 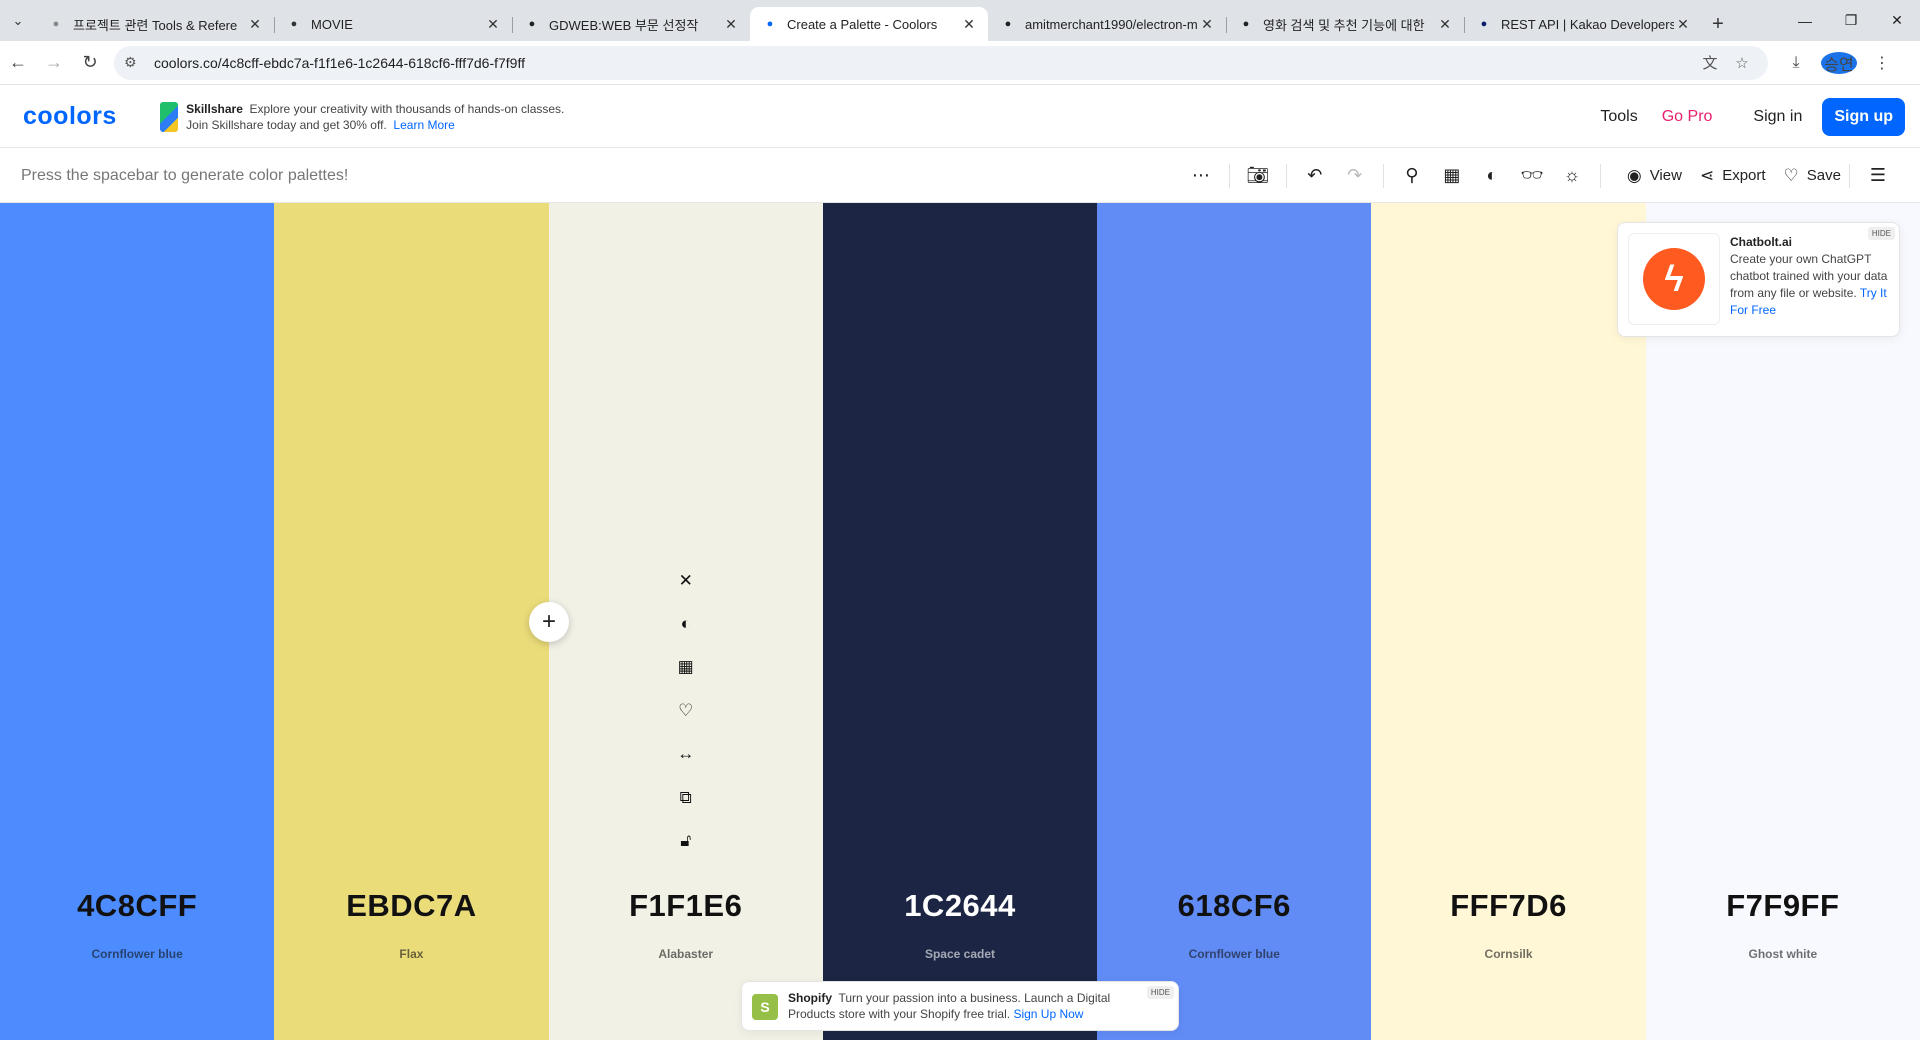 What do you see at coordinates (1532, 175) in the screenshot?
I see `color-blindness-glasses-icon: 👓︎` at bounding box center [1532, 175].